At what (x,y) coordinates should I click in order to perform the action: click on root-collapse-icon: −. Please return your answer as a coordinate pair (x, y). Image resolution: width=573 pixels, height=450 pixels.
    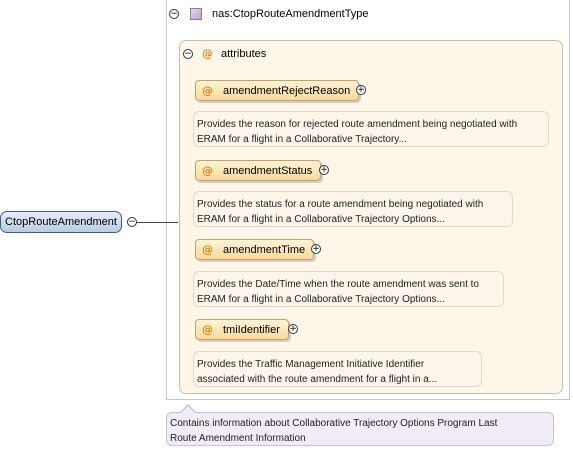
    Looking at the image, I should click on (132, 222).